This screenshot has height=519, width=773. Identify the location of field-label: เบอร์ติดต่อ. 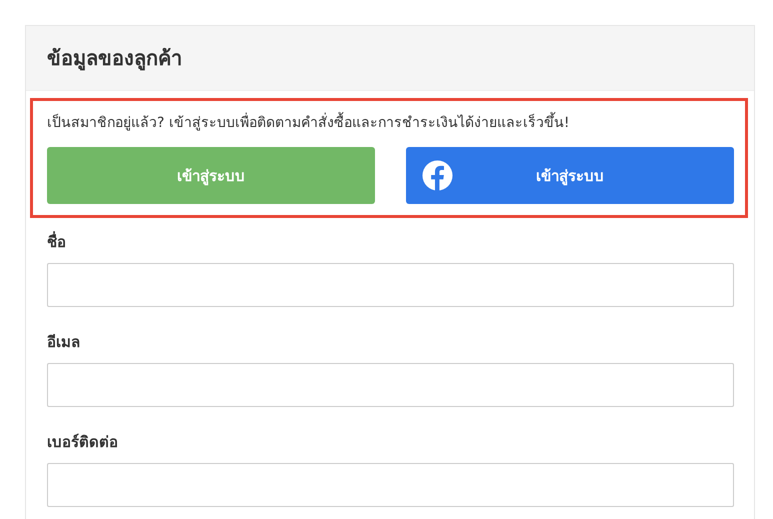
(83, 442).